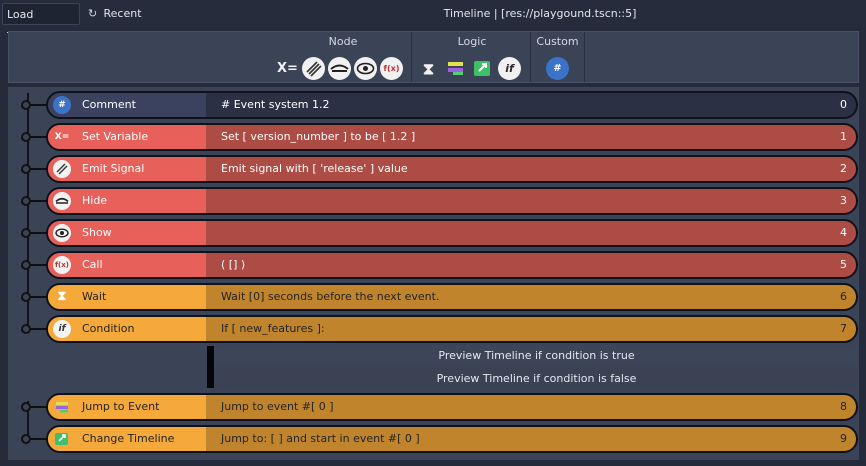 The height and width of the screenshot is (466, 866). I want to click on custom-event-icon: #, so click(557, 68).